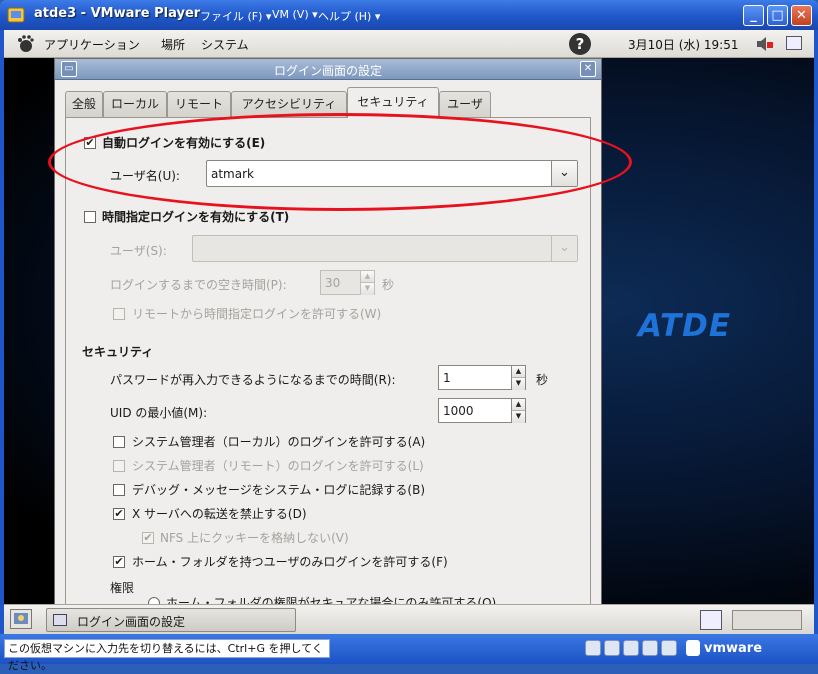 Image resolution: width=818 pixels, height=674 pixels. Describe the element at coordinates (733, 648) in the screenshot. I see `vmware-logo: vmware` at that location.